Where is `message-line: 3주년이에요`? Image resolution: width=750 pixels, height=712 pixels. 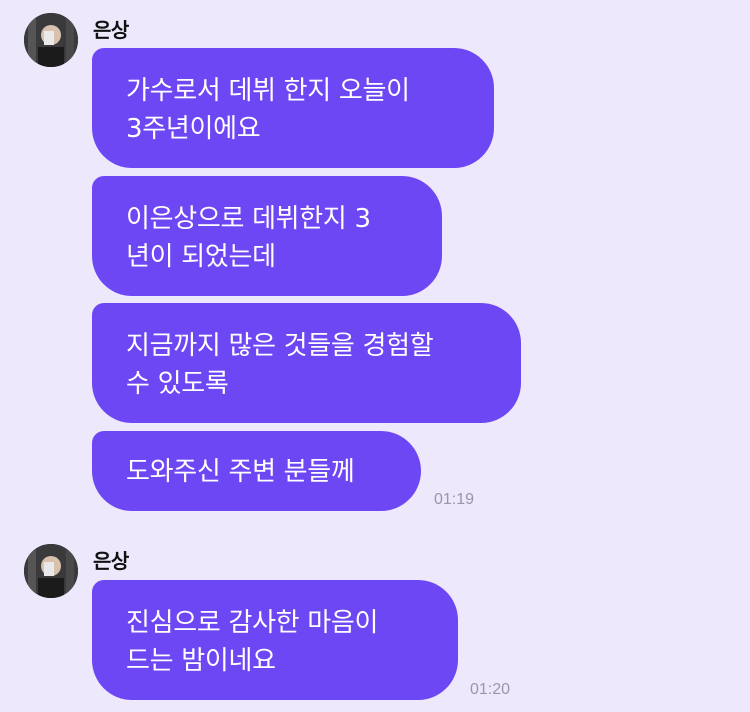
message-line: 3주년이에요 is located at coordinates (193, 129).